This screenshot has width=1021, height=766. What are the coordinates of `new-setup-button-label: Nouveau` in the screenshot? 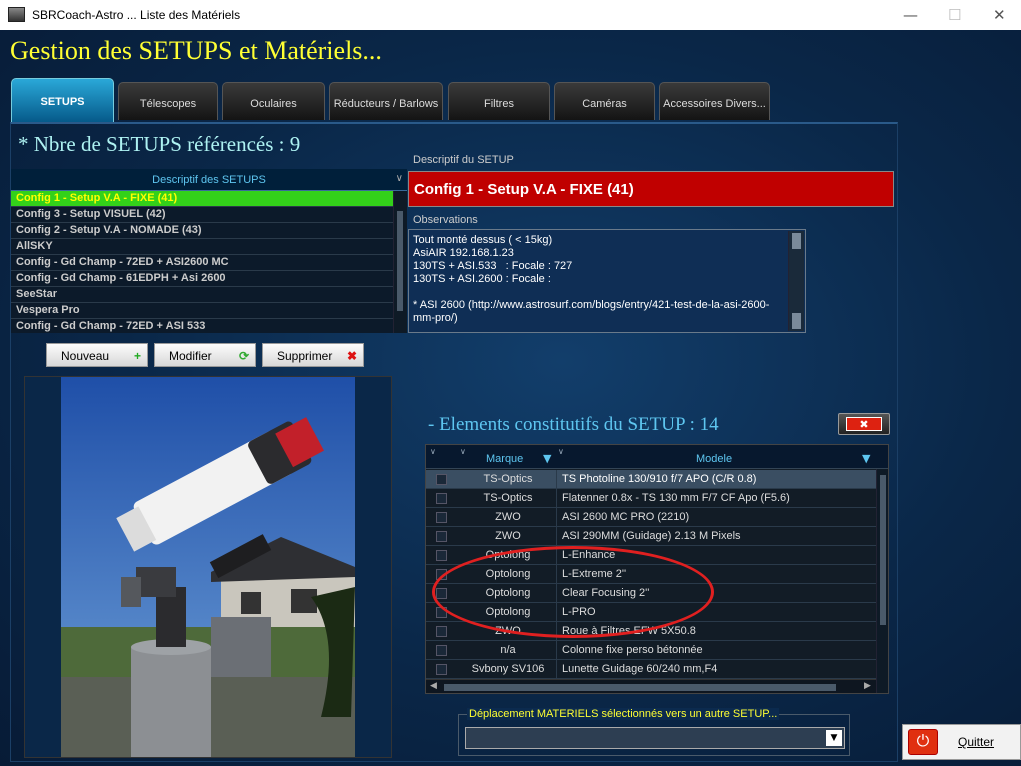 It's located at (85, 356).